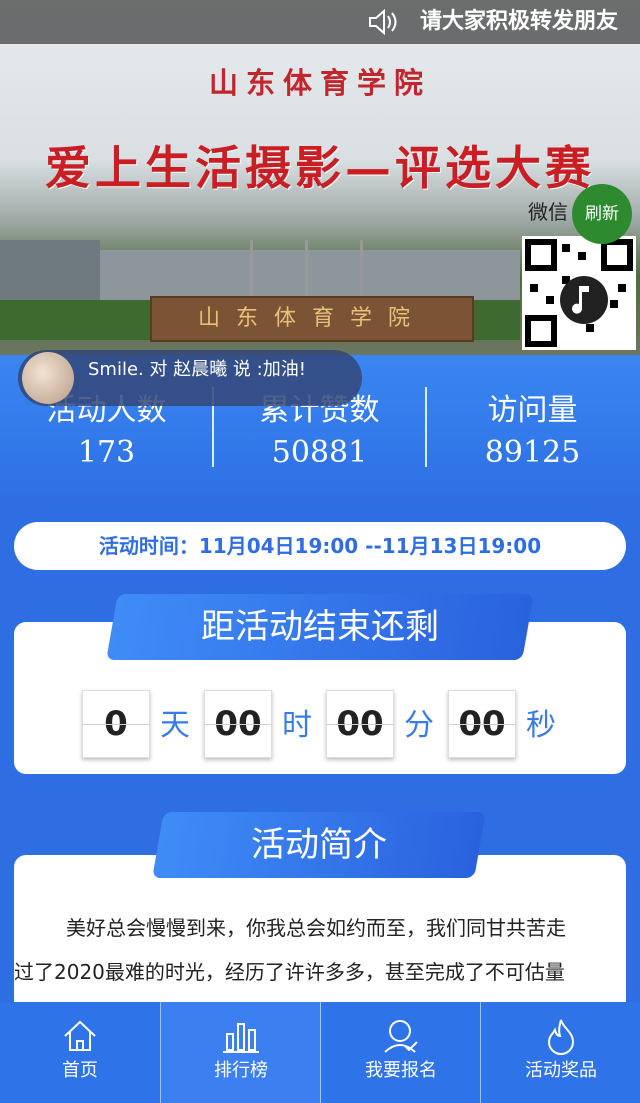  What do you see at coordinates (561, 1070) in the screenshot?
I see `nav-label: 活动奖品` at bounding box center [561, 1070].